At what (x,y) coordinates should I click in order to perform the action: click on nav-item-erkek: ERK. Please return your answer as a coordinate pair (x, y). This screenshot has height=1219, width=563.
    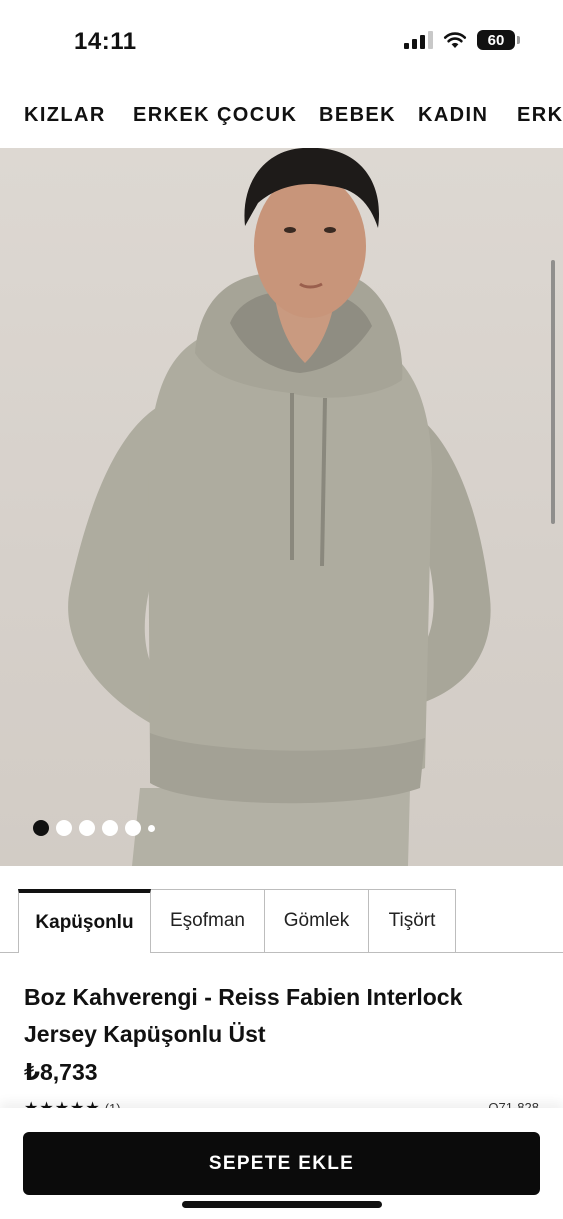
    Looking at the image, I should click on (540, 115).